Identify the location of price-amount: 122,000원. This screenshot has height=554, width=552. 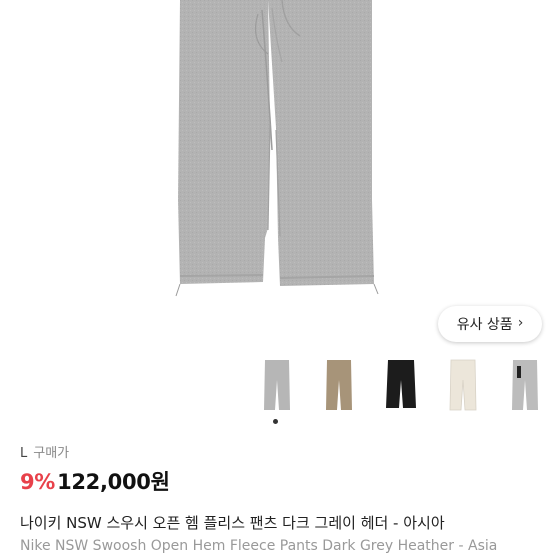
(113, 482).